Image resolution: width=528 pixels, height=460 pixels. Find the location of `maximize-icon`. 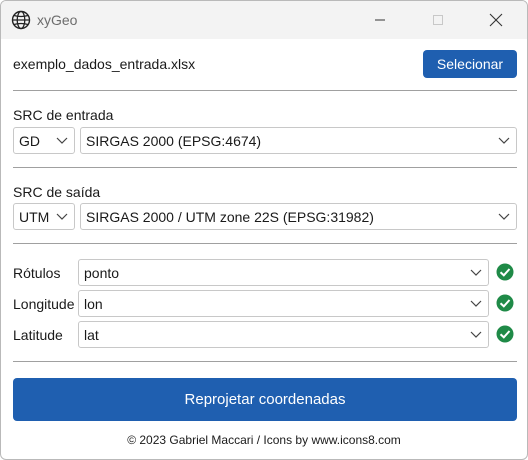

maximize-icon is located at coordinates (438, 20).